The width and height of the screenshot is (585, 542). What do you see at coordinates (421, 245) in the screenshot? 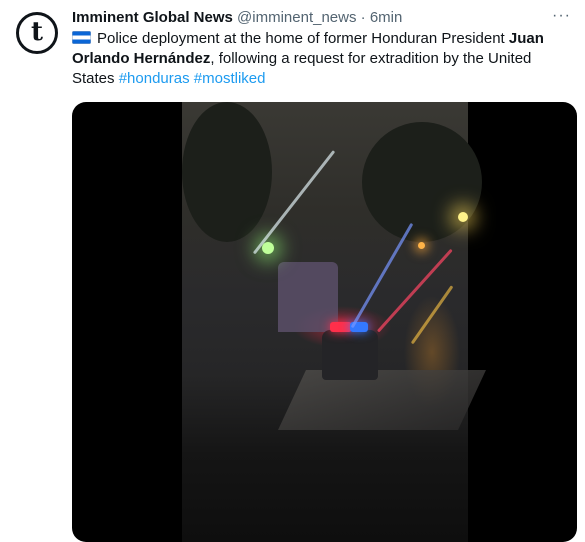
I see `street-light-orange` at bounding box center [421, 245].